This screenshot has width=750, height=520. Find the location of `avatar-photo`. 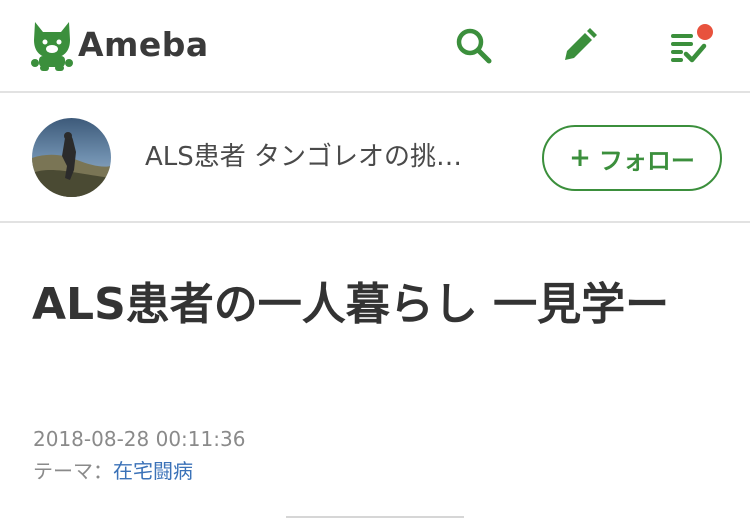

avatar-photo is located at coordinates (71, 157).